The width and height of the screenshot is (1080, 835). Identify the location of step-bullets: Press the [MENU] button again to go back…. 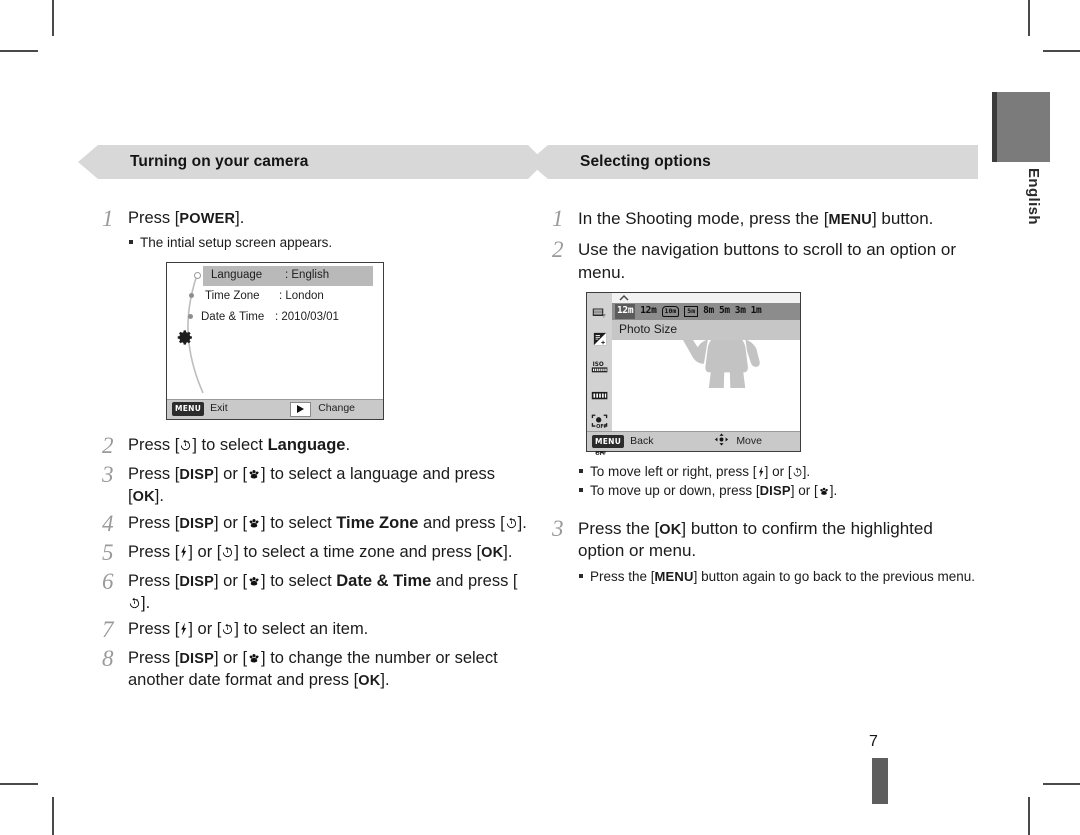
(778, 576).